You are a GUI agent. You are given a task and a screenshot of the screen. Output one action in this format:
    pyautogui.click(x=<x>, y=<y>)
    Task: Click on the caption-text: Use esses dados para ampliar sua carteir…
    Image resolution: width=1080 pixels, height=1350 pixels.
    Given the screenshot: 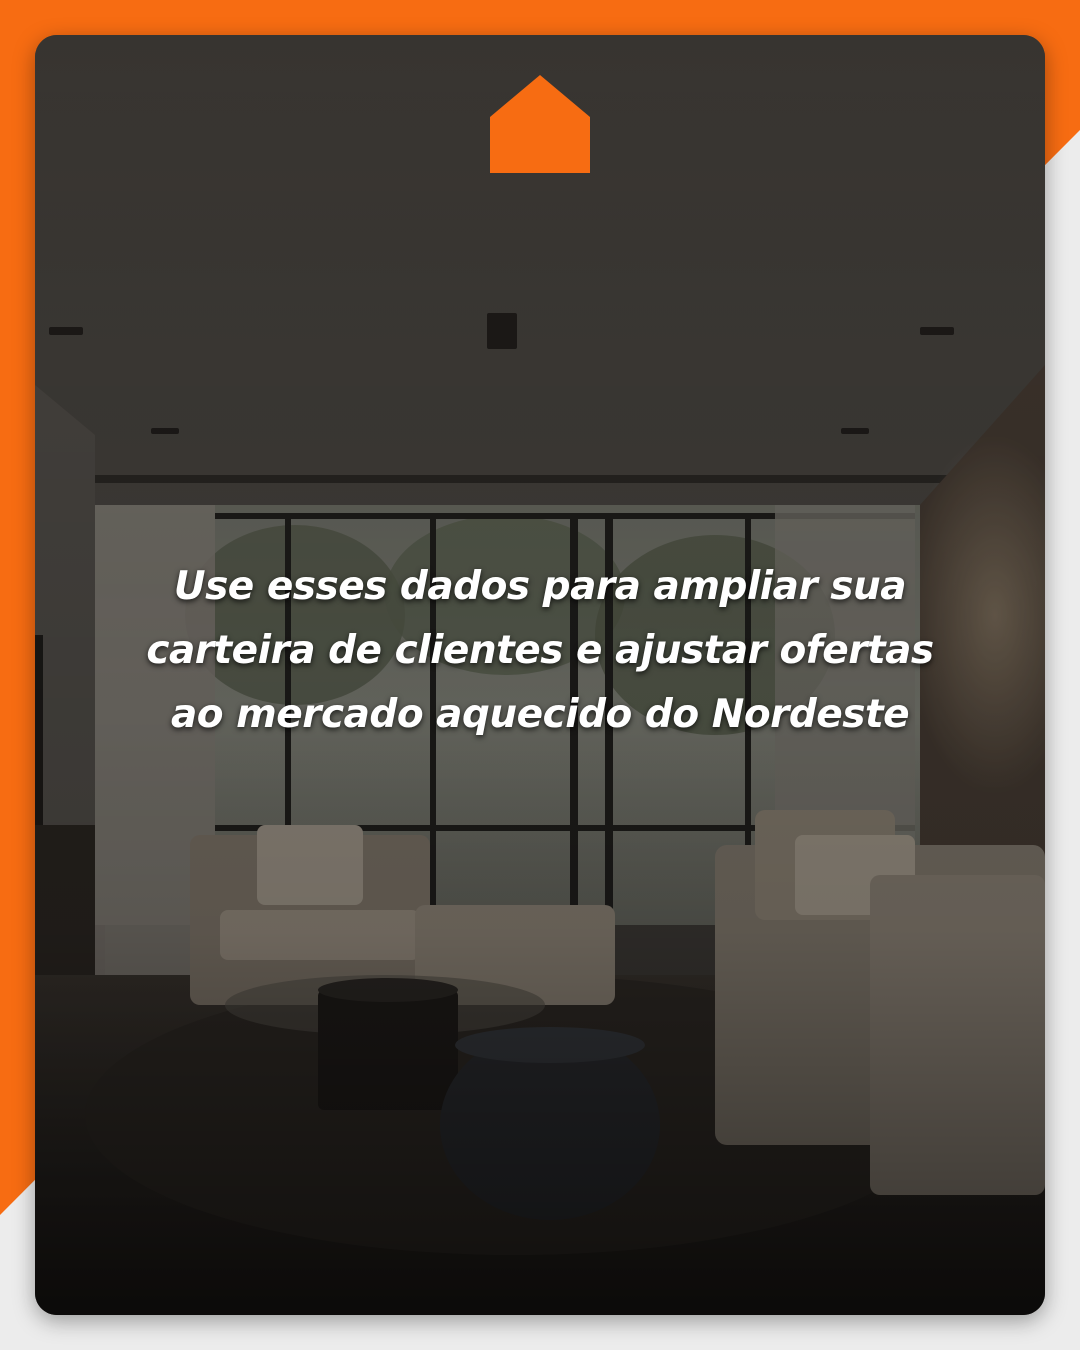 What is the action you would take?
    pyautogui.click(x=540, y=650)
    